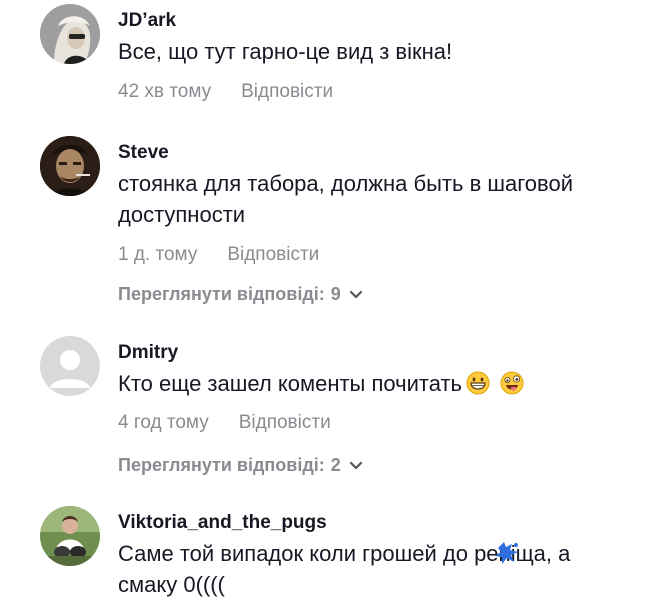 The width and height of the screenshot is (647, 600). What do you see at coordinates (335, 294) in the screenshot?
I see `replies-count: 9` at bounding box center [335, 294].